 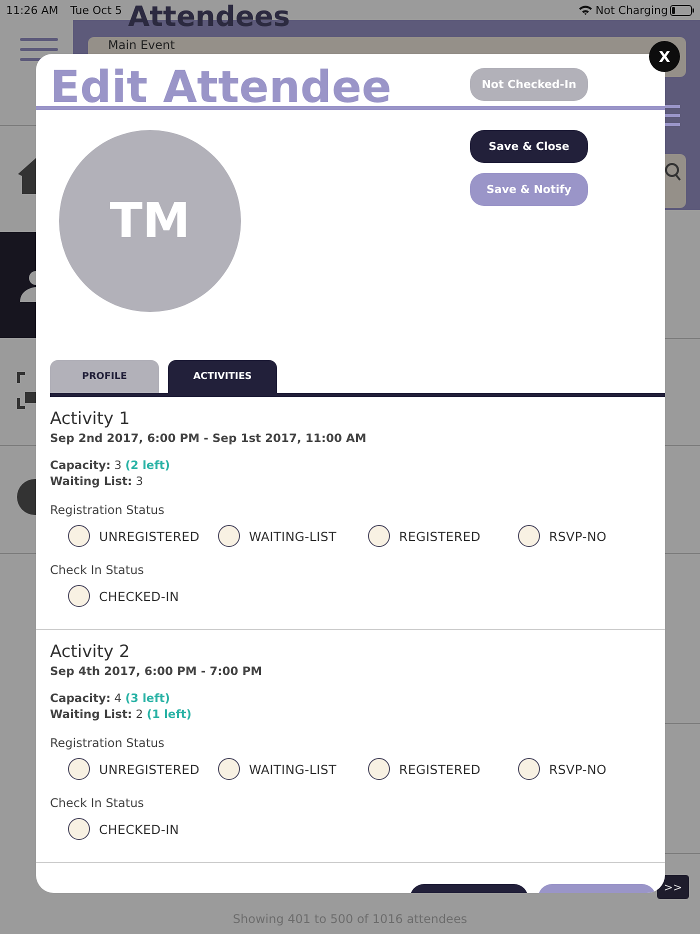 What do you see at coordinates (221, 88) in the screenshot?
I see `dialog-title: Edit Attendee` at bounding box center [221, 88].